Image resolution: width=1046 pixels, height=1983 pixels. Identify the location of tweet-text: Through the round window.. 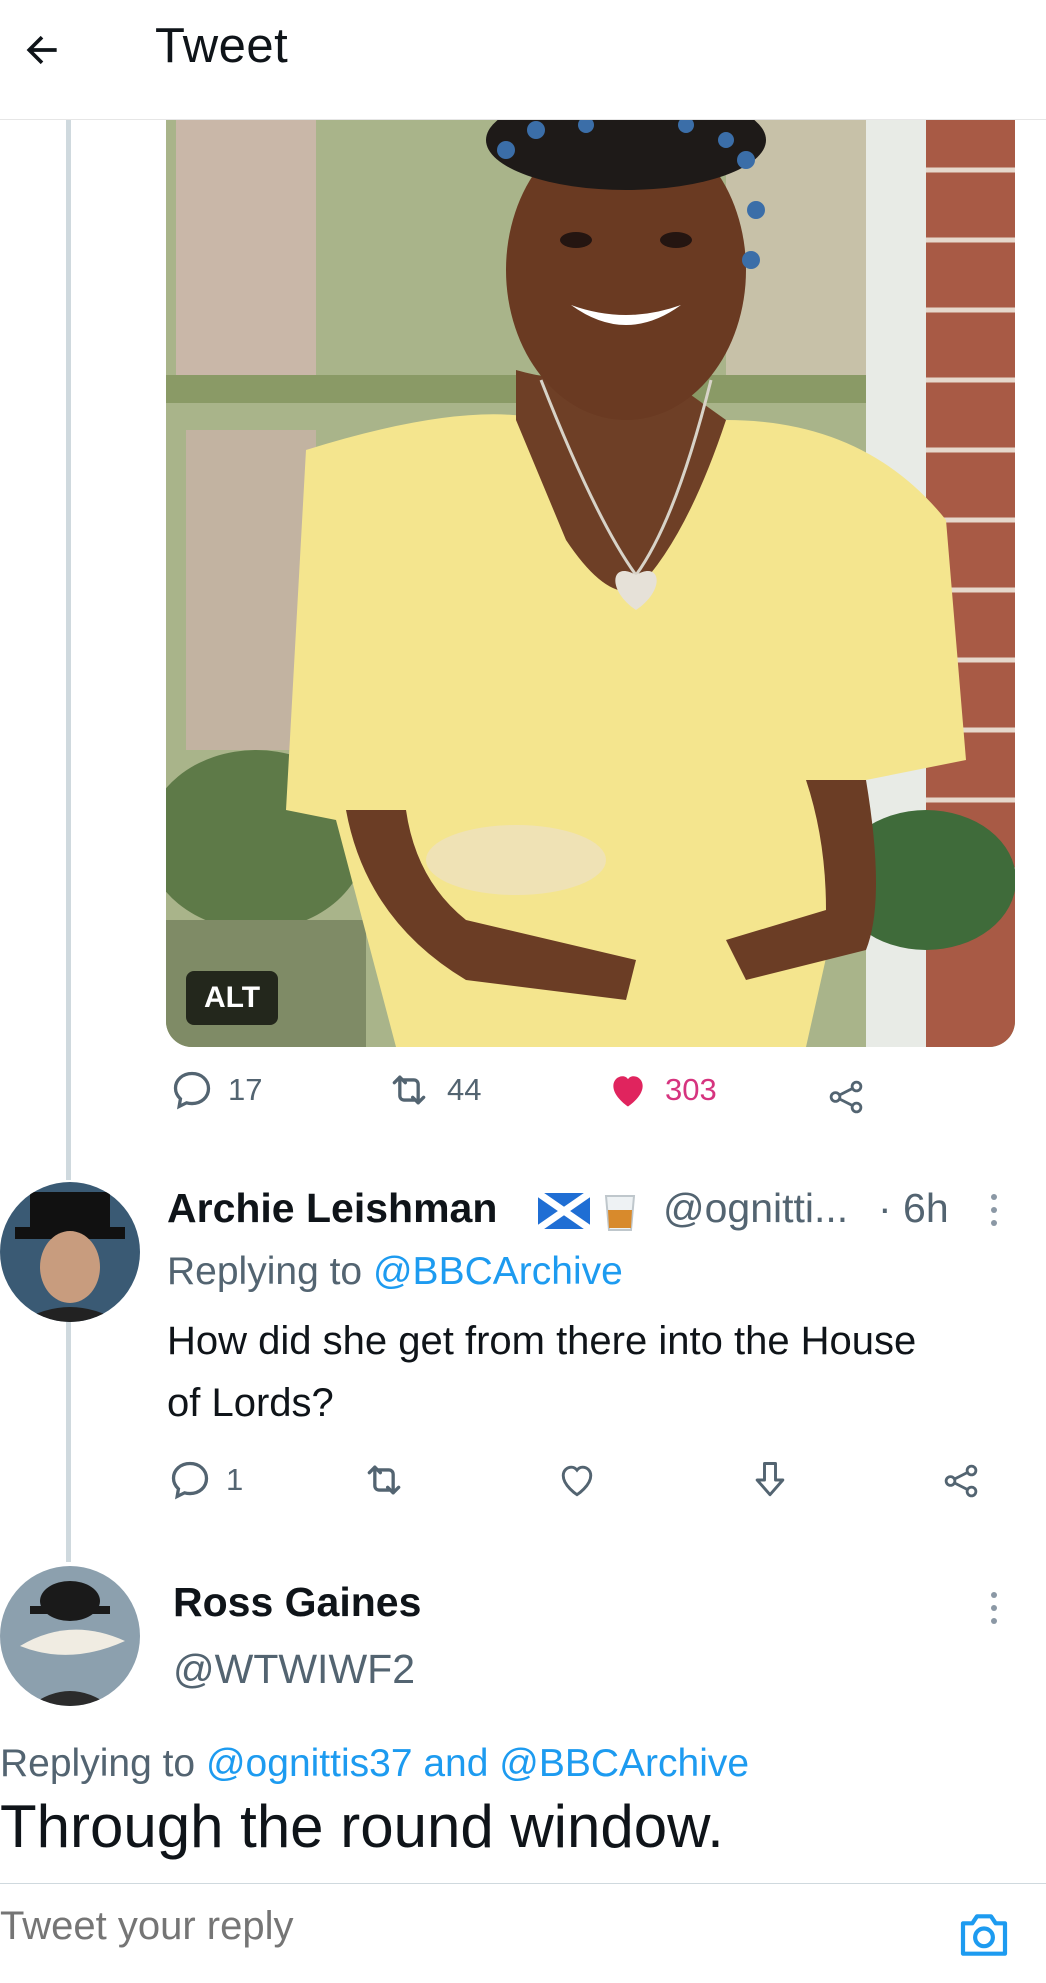
(362, 1826).